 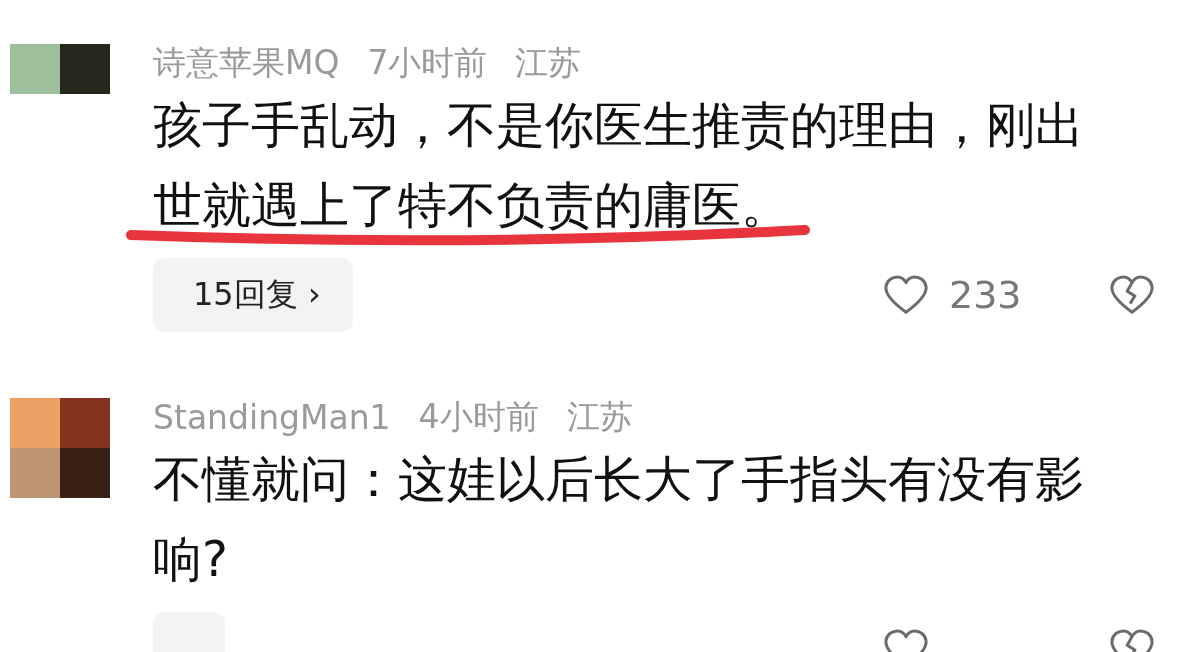 What do you see at coordinates (985, 295) in the screenshot?
I see `like-count: 233` at bounding box center [985, 295].